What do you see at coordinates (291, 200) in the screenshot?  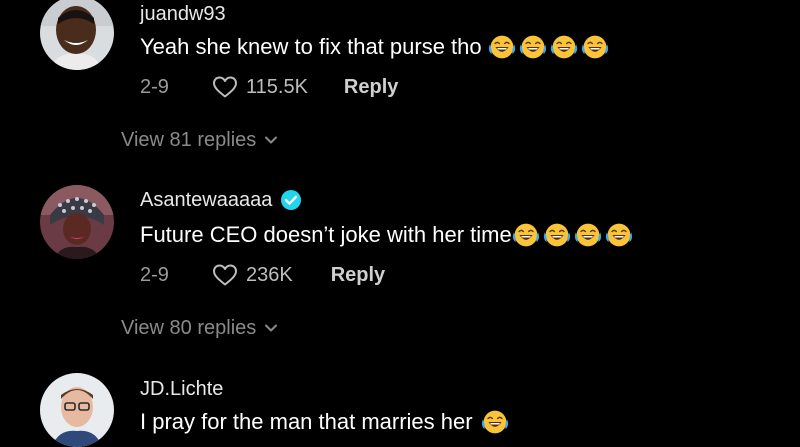 I see `verified-badge-icon` at bounding box center [291, 200].